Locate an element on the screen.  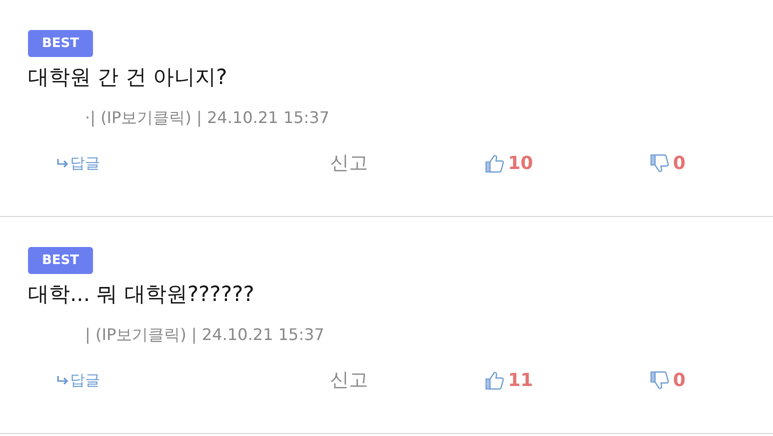
comment-meta: | (IP보기클릭) | 24.10.21 15:37 is located at coordinates (205, 335).